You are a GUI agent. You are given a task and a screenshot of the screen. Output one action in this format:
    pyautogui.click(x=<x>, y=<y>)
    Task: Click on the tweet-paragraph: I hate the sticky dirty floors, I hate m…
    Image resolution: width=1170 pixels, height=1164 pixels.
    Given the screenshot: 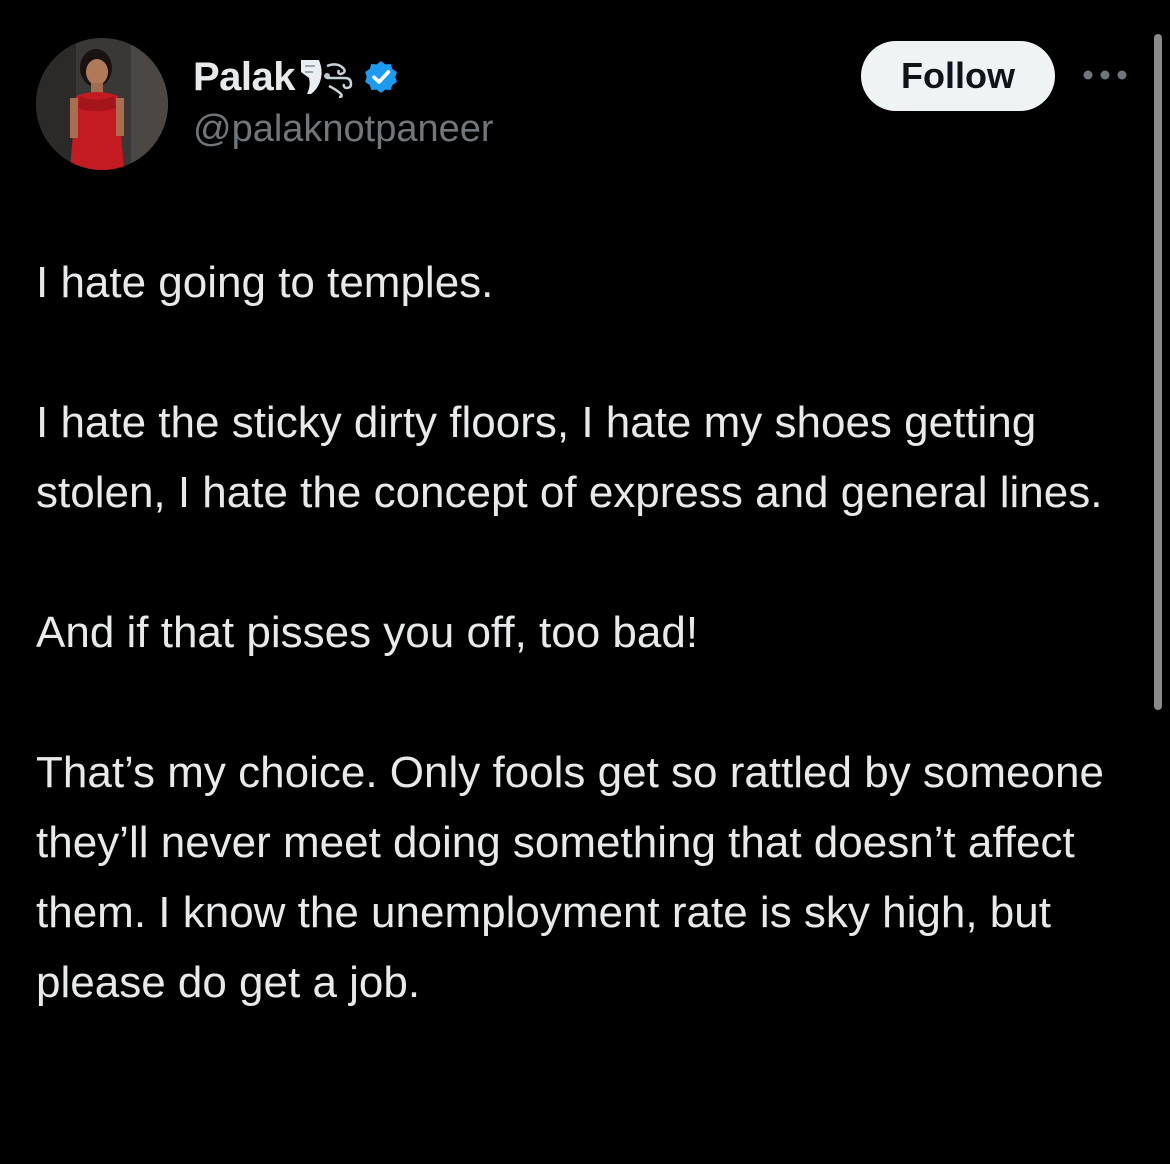 What is the action you would take?
    pyautogui.click(x=569, y=457)
    